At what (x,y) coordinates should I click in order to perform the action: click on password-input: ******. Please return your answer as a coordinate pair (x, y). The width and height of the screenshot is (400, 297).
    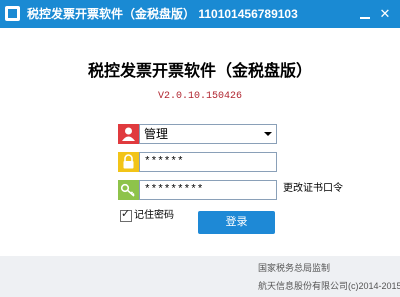
    Looking at the image, I should click on (208, 162).